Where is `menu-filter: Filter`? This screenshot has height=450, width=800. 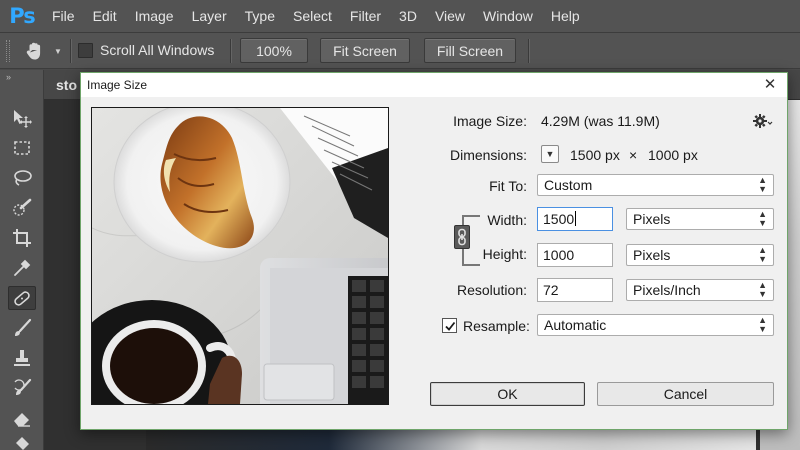
menu-filter: Filter is located at coordinates (365, 16).